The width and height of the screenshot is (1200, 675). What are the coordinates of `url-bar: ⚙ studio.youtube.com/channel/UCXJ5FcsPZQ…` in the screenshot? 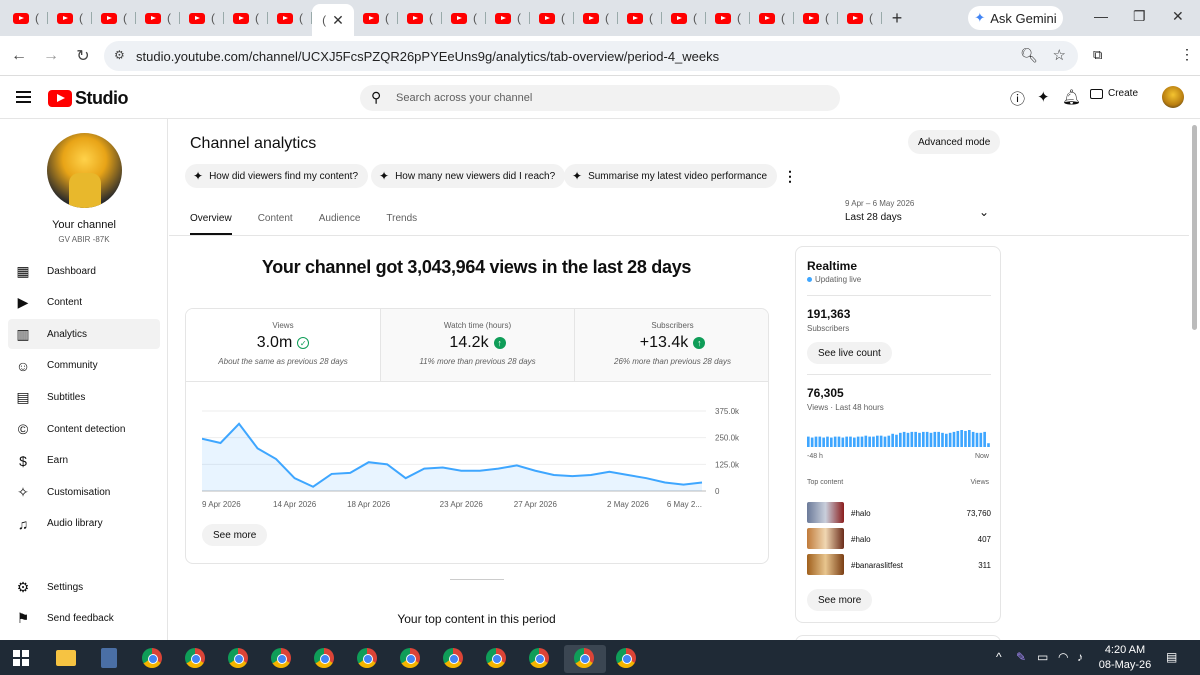 It's located at (591, 56).